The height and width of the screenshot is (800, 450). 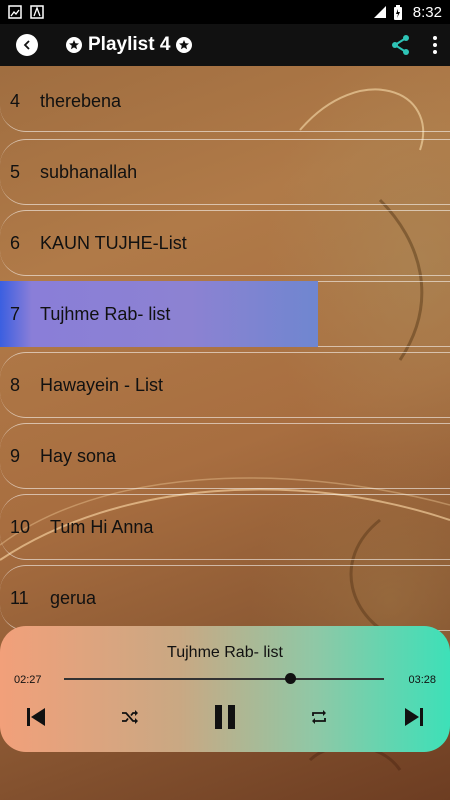 What do you see at coordinates (102, 385) in the screenshot?
I see `track-name: Hawayein - List` at bounding box center [102, 385].